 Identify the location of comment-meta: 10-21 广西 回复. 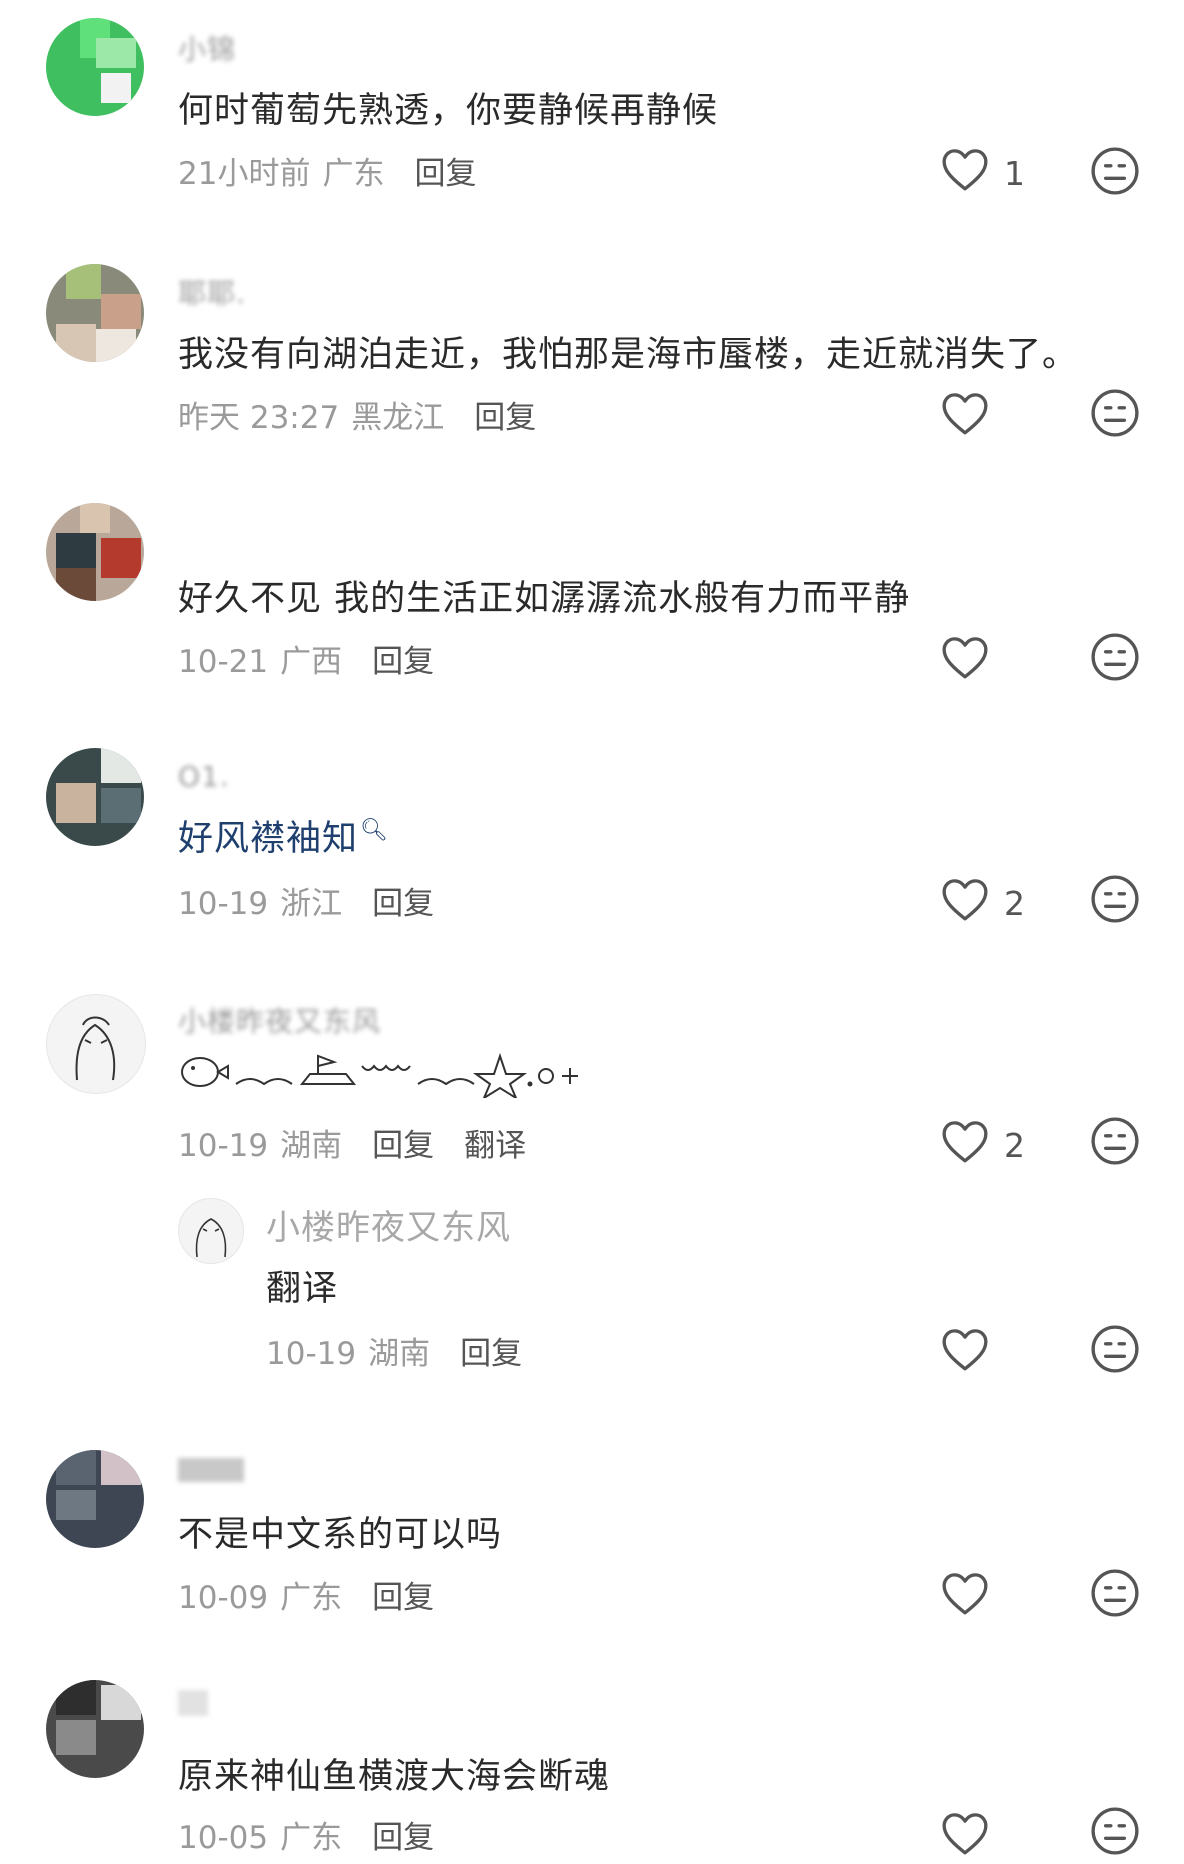
(306, 658).